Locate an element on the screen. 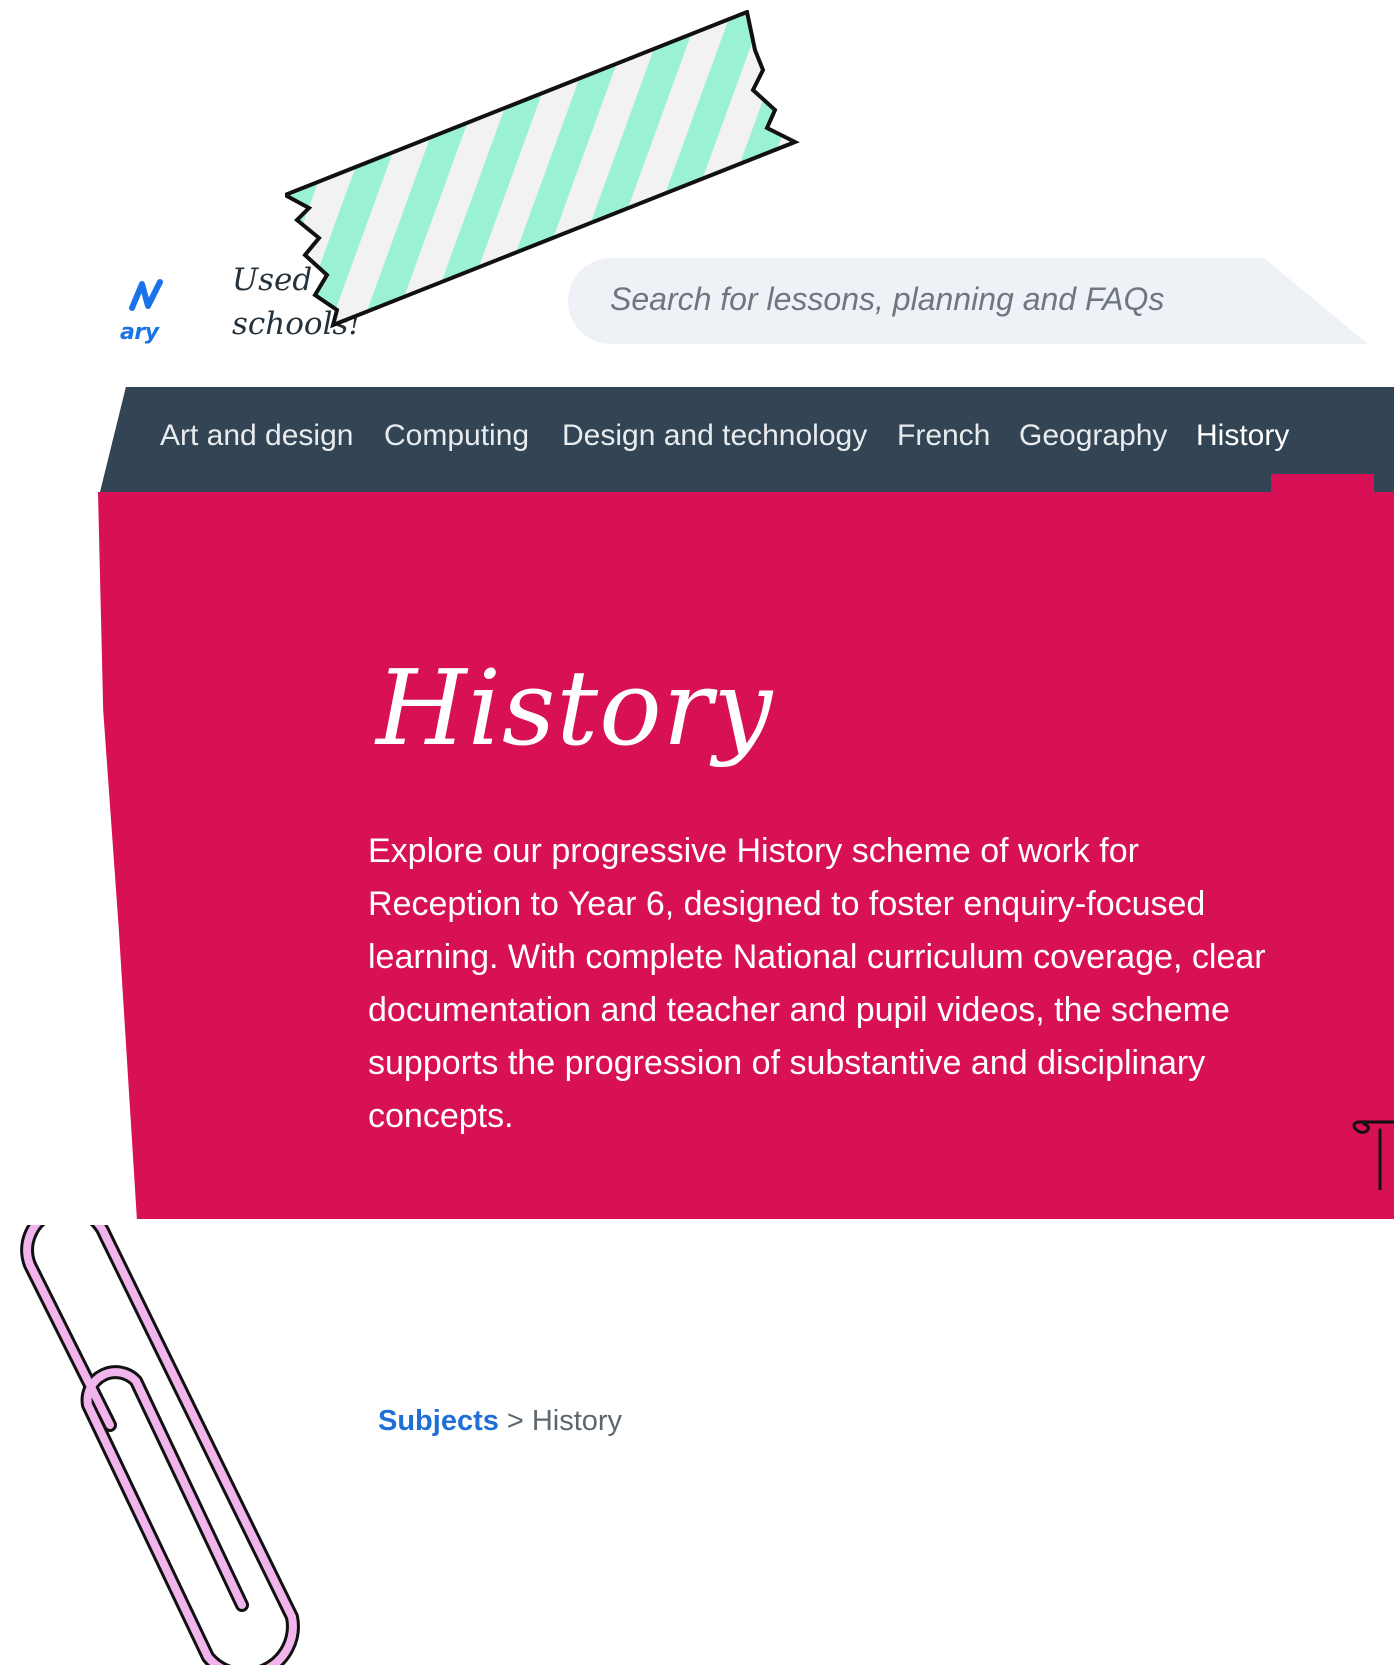  breadcrumb: Subjects > History is located at coordinates (500, 1421).